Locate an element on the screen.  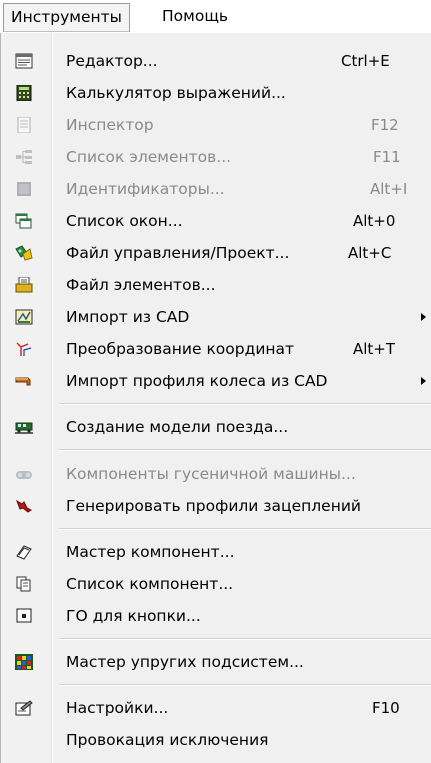
menu-item-coord-transform: Преобразование координат Alt+T is located at coordinates (216, 349).